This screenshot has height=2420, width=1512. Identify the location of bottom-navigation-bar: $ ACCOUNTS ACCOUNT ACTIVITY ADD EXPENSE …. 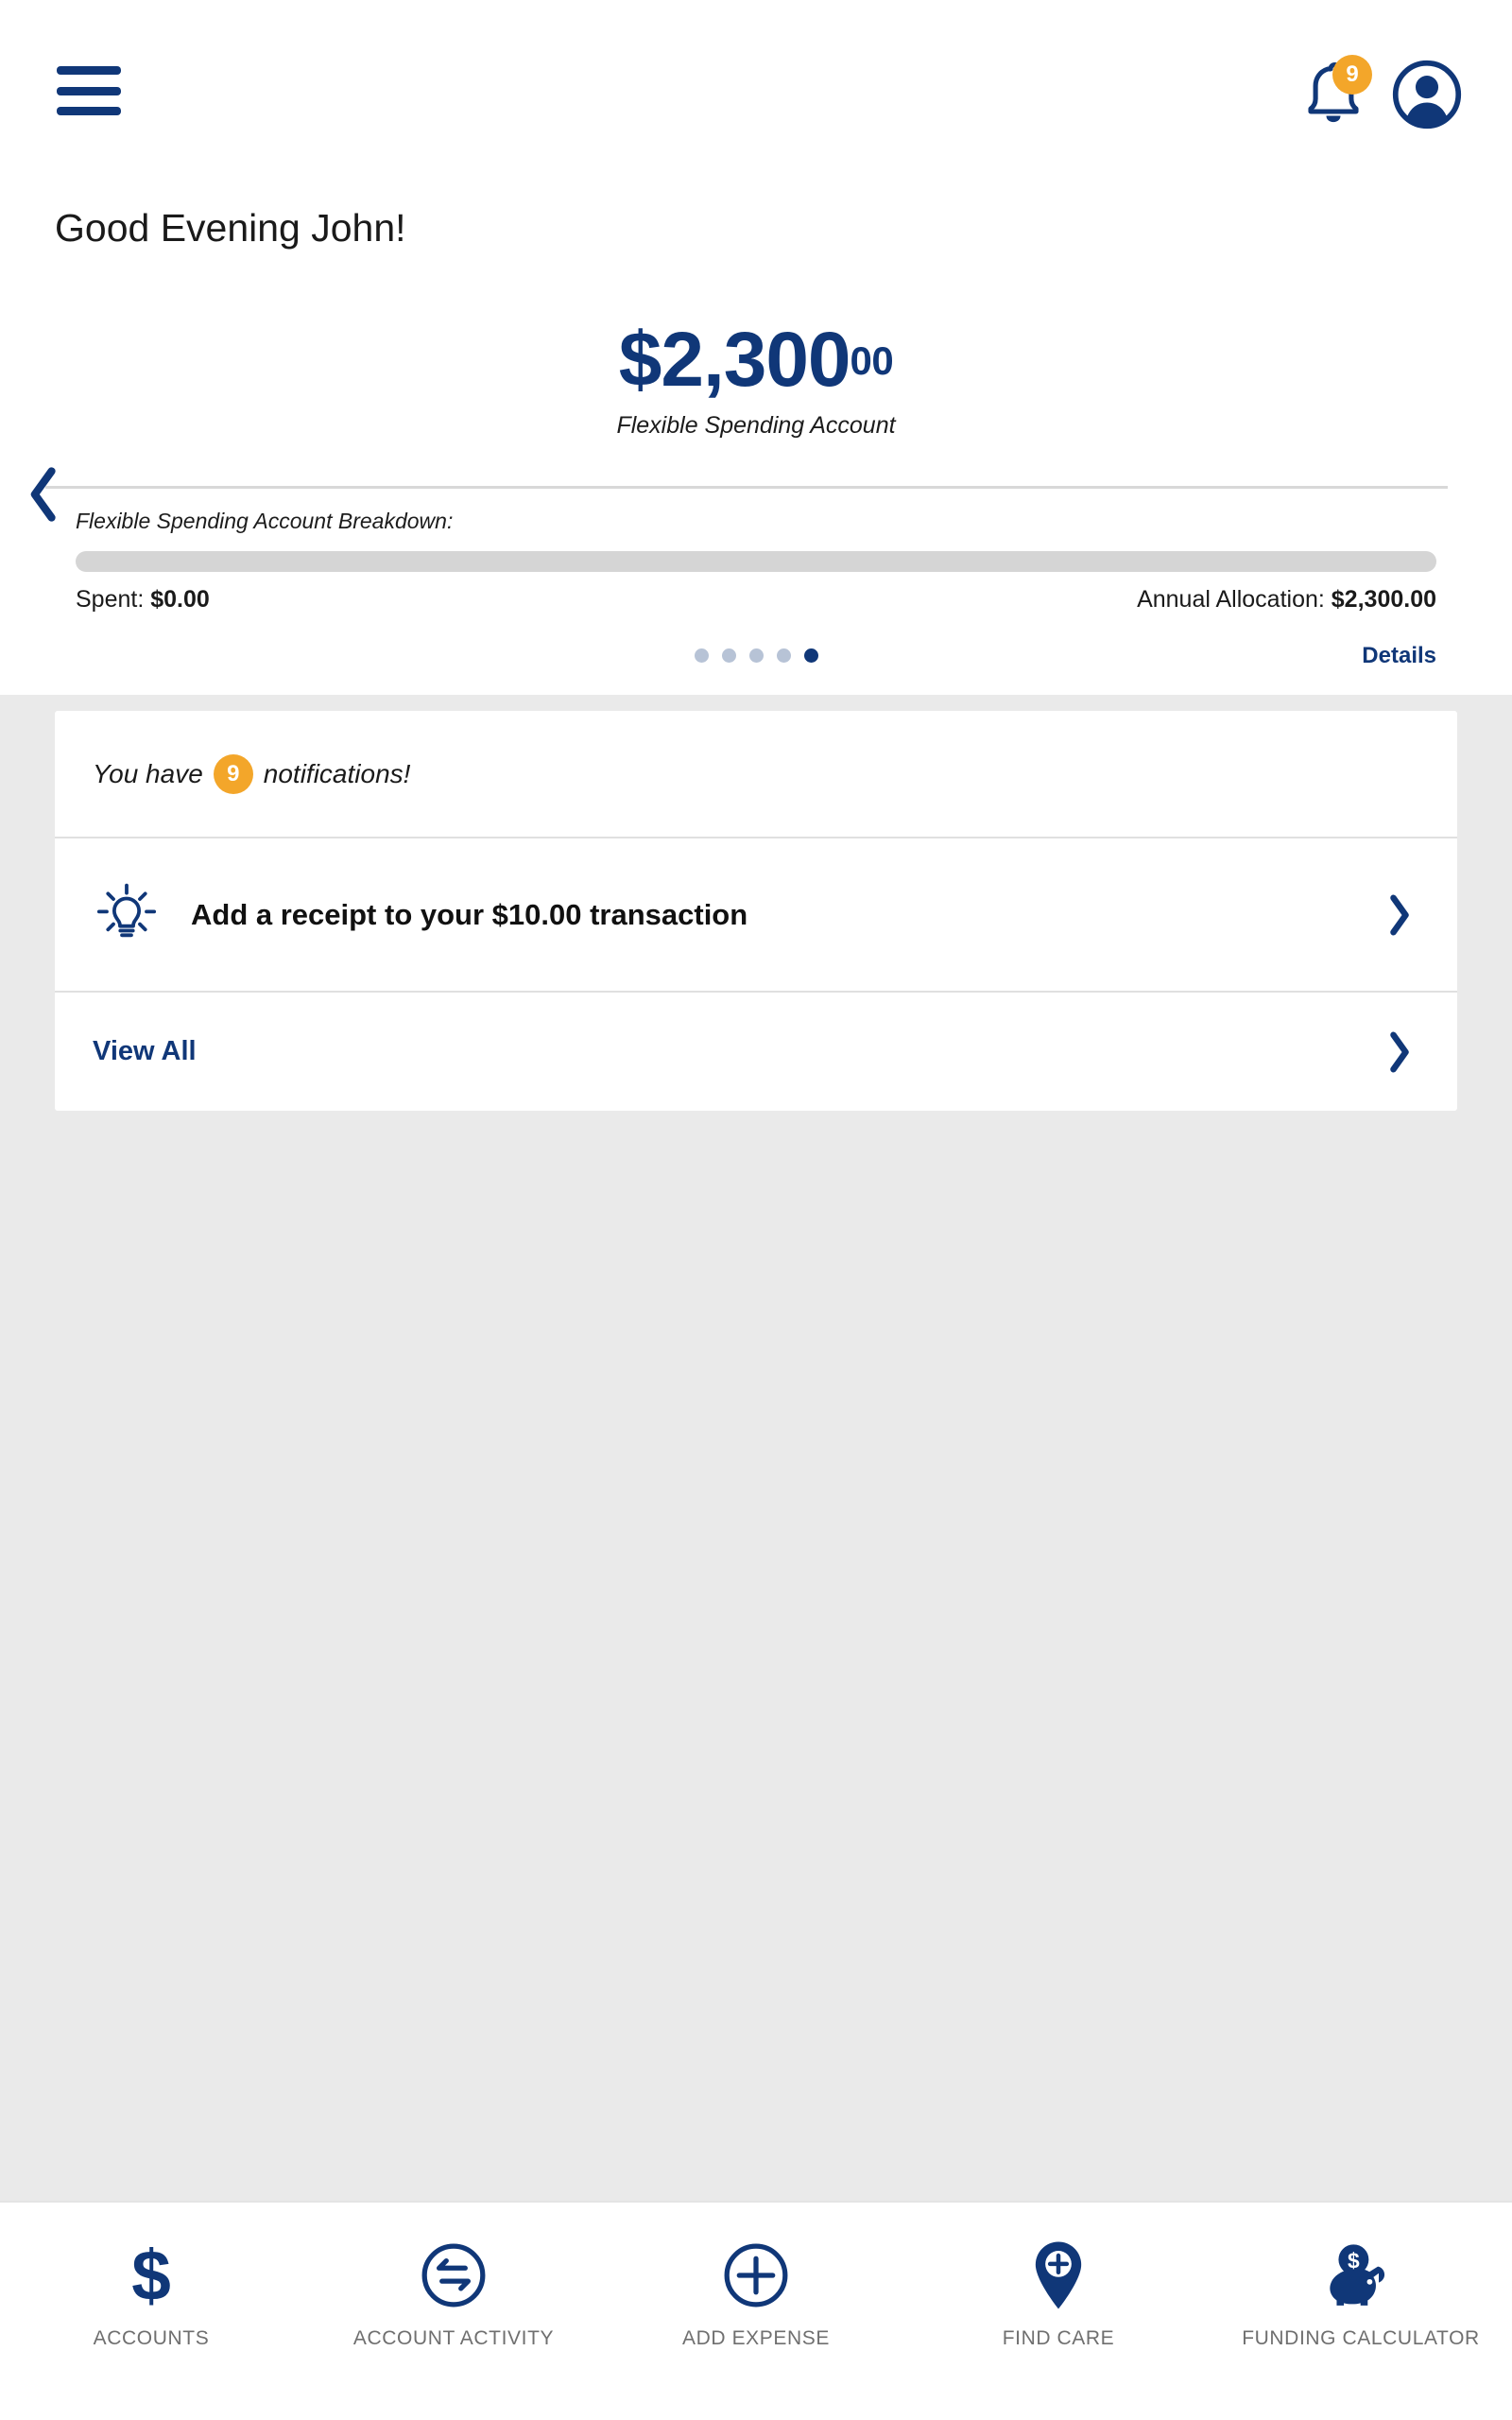
(756, 2310).